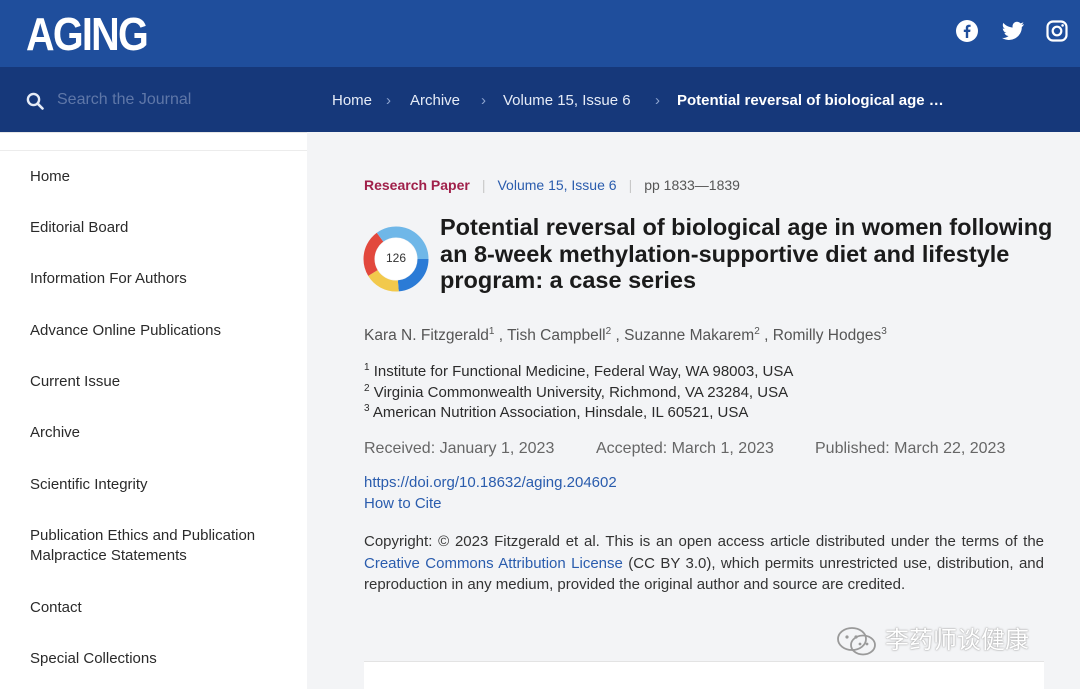 This screenshot has height=689, width=1080. Describe the element at coordinates (567, 101) in the screenshot. I see `breadcrumb-issue: Volume 15, Issue 6` at that location.